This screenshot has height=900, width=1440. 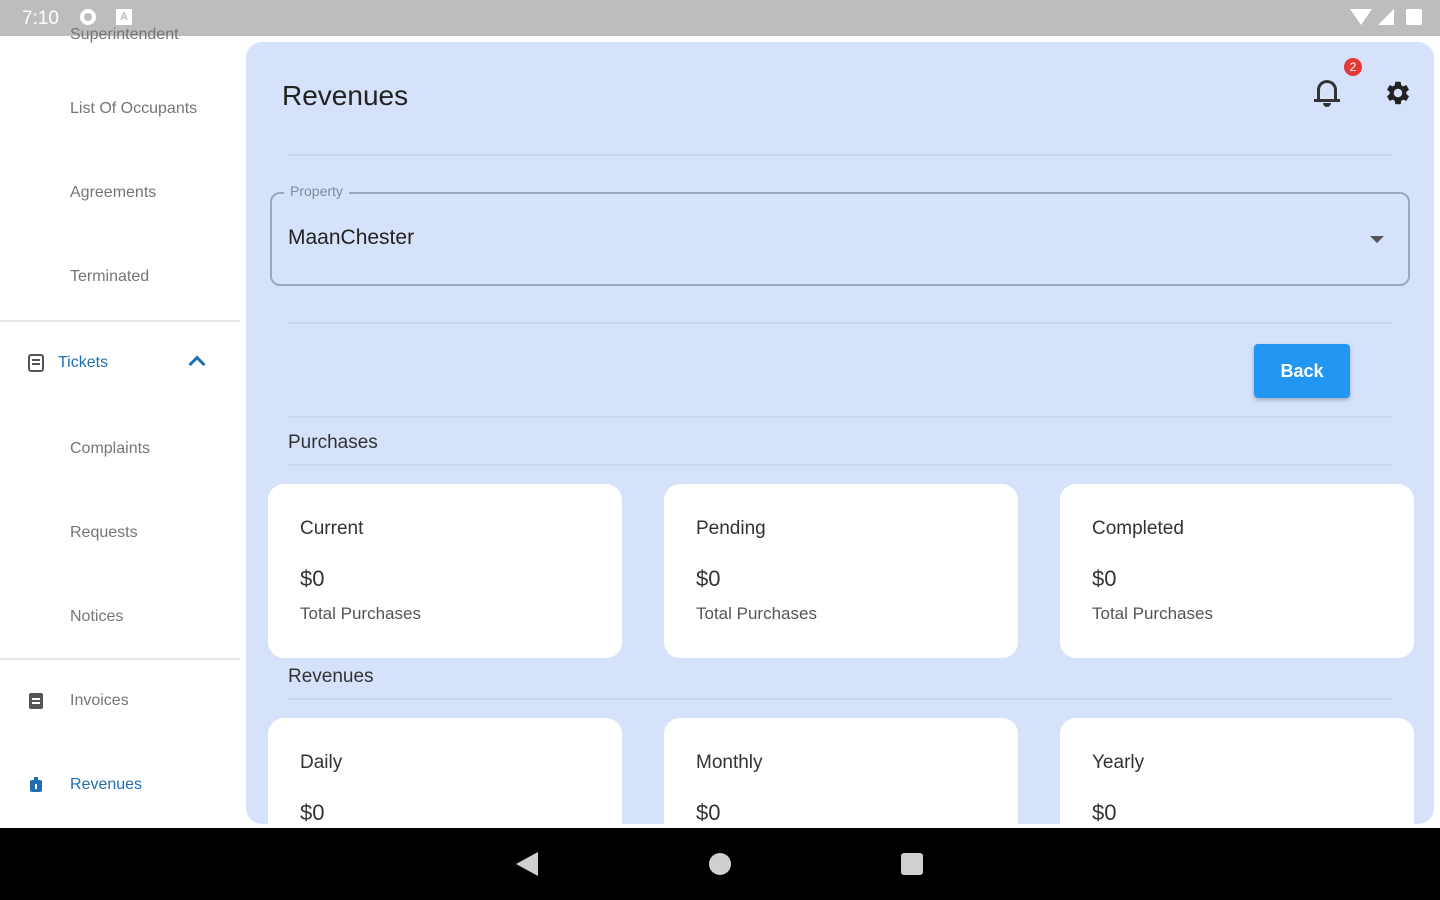 I want to click on accessibility-status-icon: A, so click(x=124, y=17).